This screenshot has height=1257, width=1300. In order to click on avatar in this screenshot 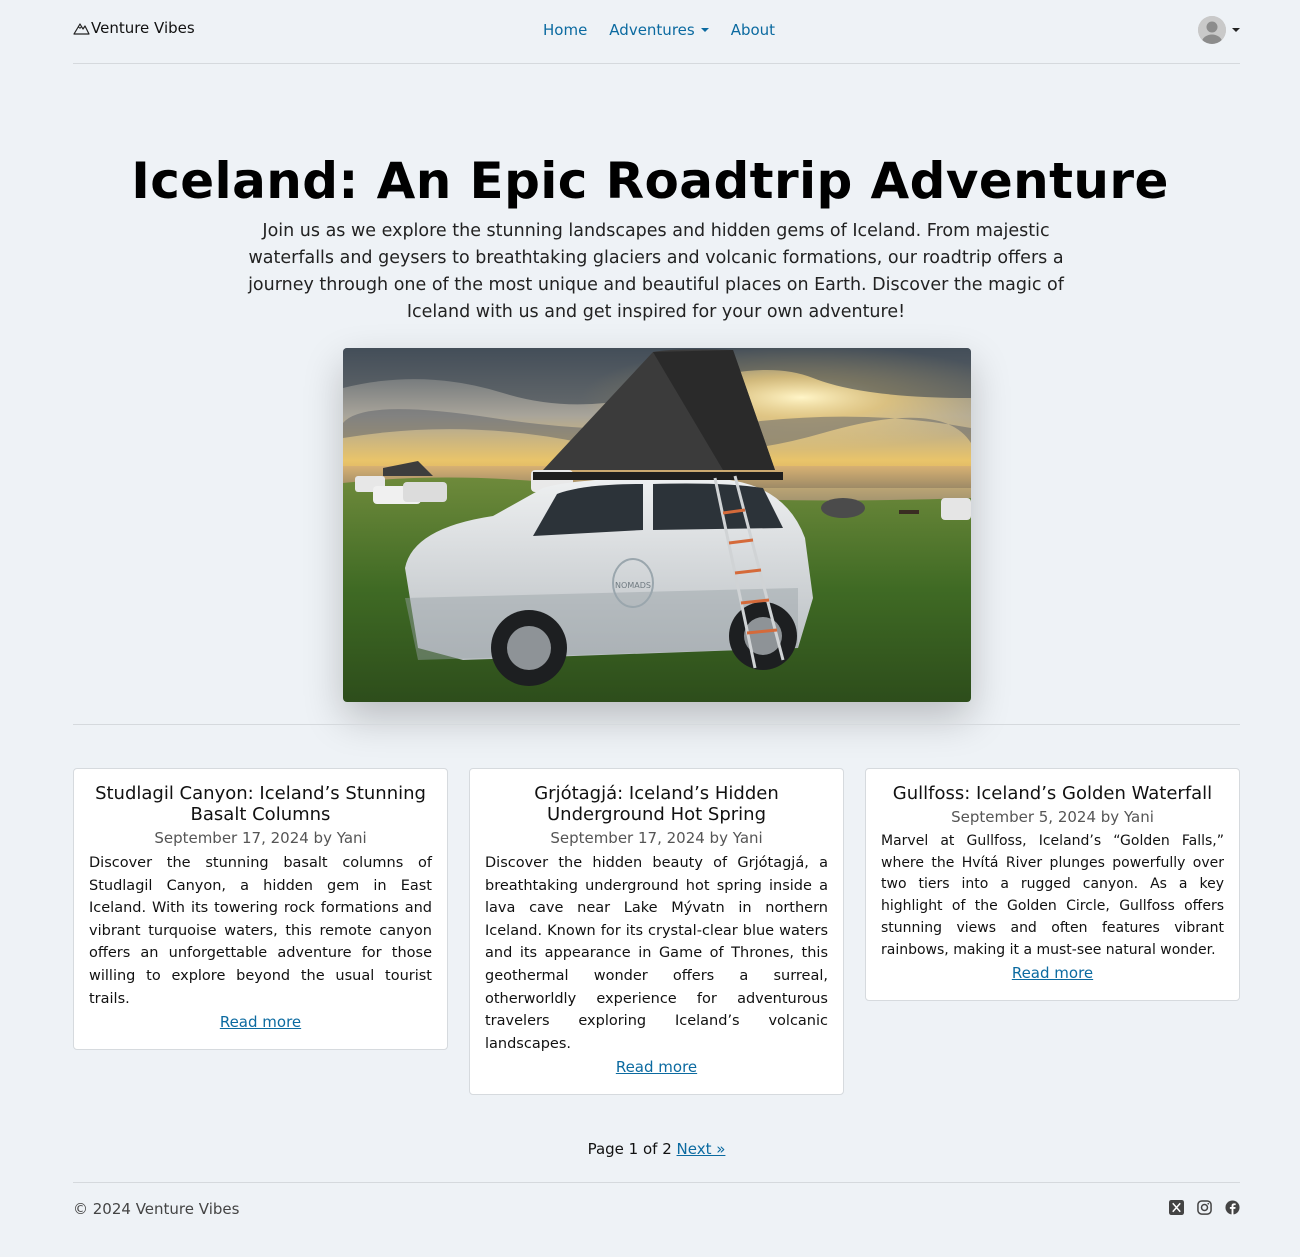, I will do `click(1212, 30)`.